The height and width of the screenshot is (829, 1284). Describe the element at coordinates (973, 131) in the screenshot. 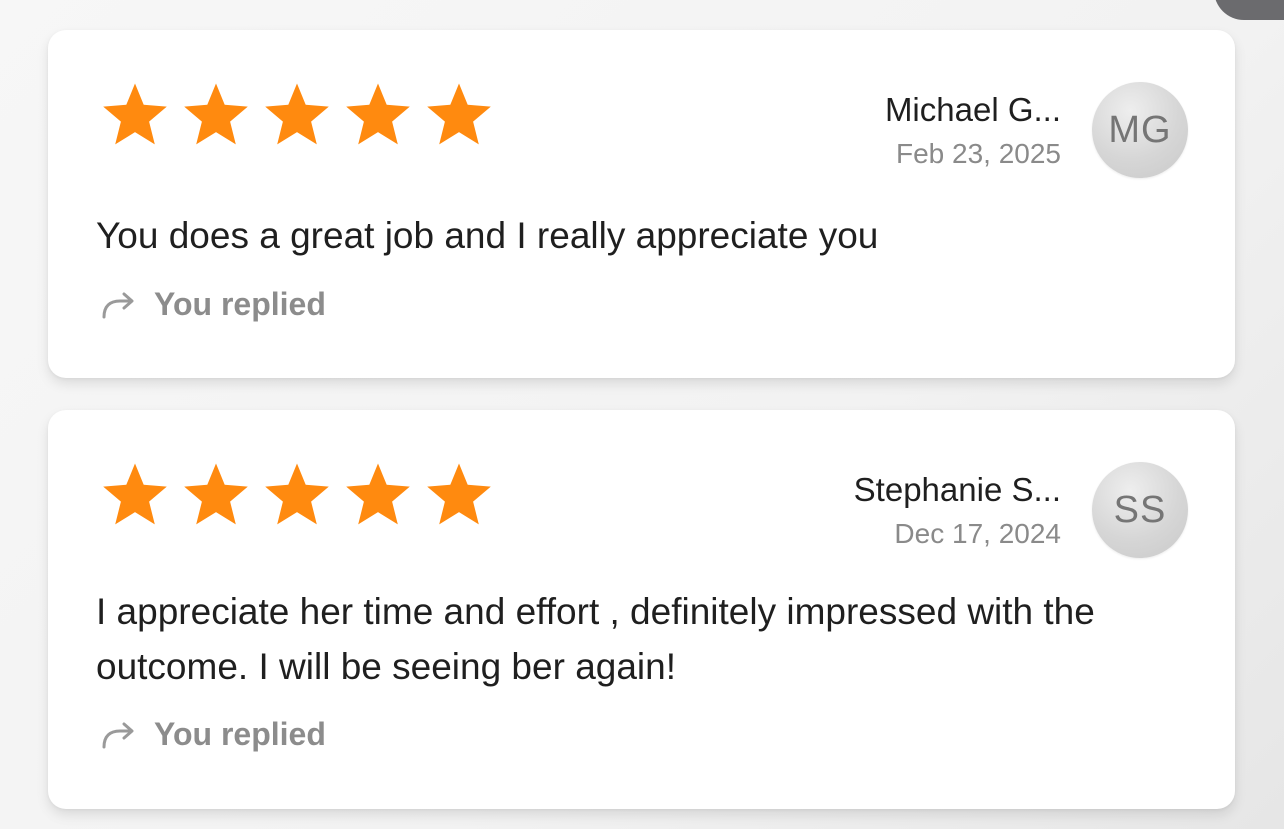

I see `reviewer-info: Michael G... Feb 23, 2025` at that location.